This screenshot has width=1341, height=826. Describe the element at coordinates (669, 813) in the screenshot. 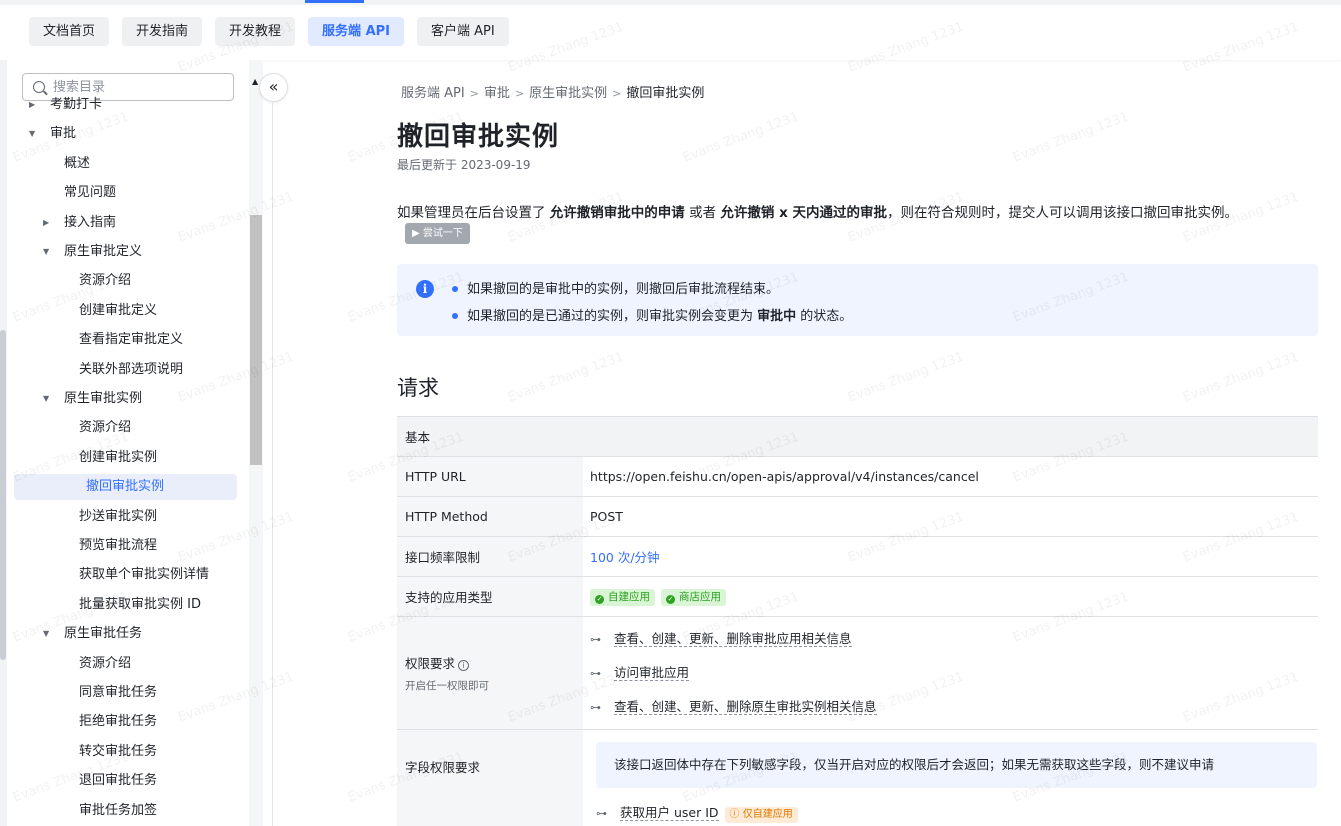

I see `permission-link: 获取用户 user ID` at that location.